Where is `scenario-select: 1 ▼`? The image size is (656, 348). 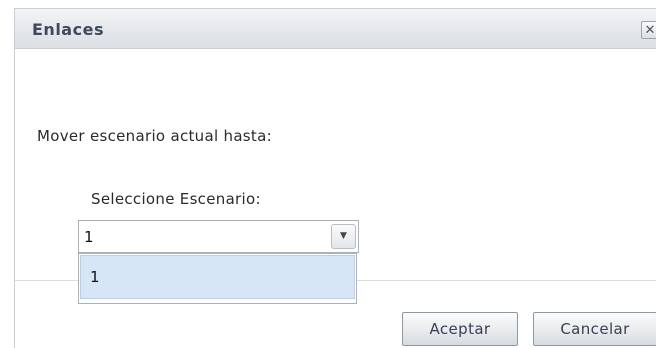 scenario-select: 1 ▼ is located at coordinates (218, 236).